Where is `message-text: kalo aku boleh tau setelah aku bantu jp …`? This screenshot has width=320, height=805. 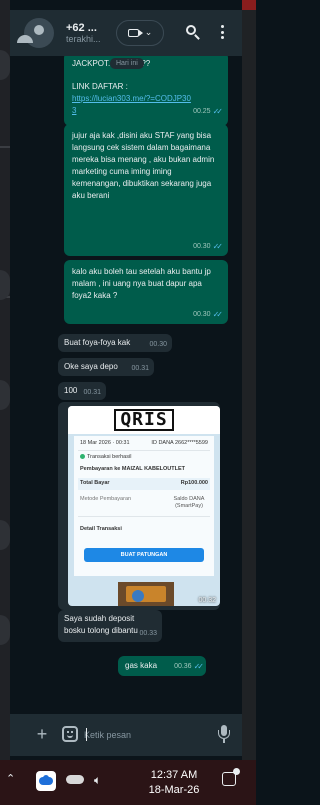
message-text: kalo aku boleh tau setelah aku bantu jp … is located at coordinates (141, 283).